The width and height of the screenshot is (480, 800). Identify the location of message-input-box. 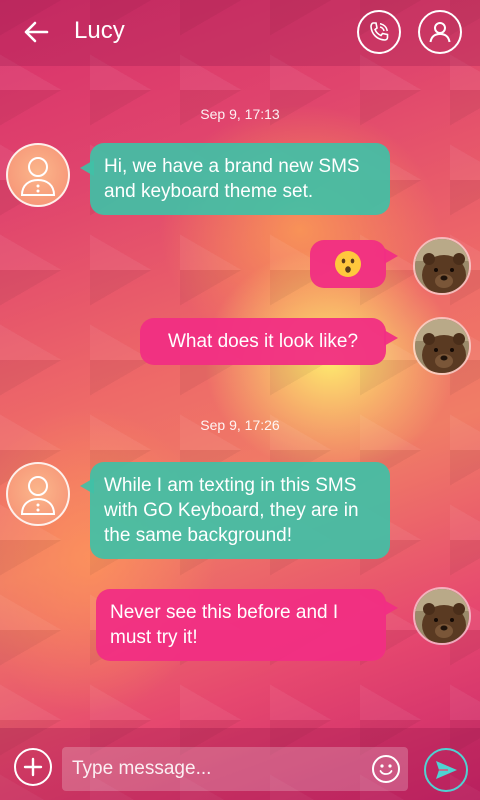
(235, 769).